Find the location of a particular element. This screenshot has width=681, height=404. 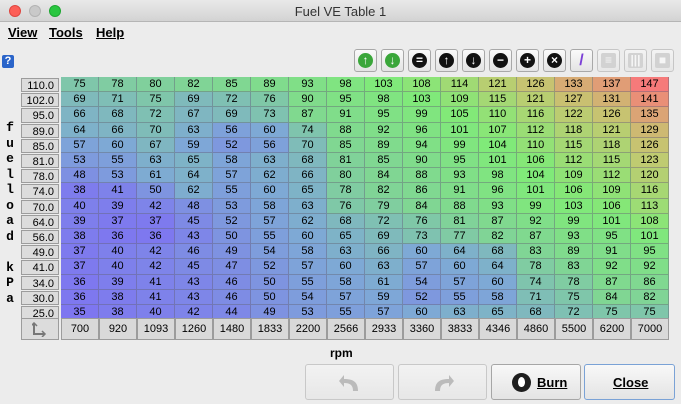

add-button: + is located at coordinates (527, 60).